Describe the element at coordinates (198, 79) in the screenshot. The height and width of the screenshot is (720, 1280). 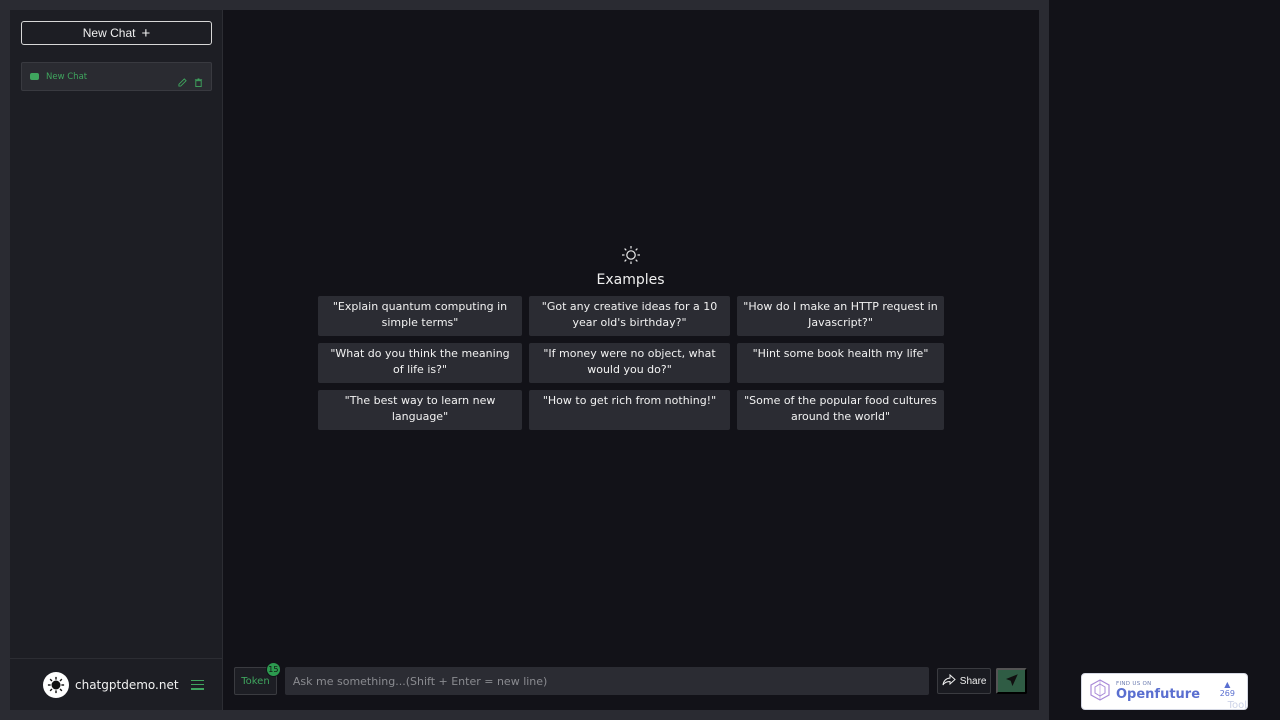
I see `trash-icon` at that location.